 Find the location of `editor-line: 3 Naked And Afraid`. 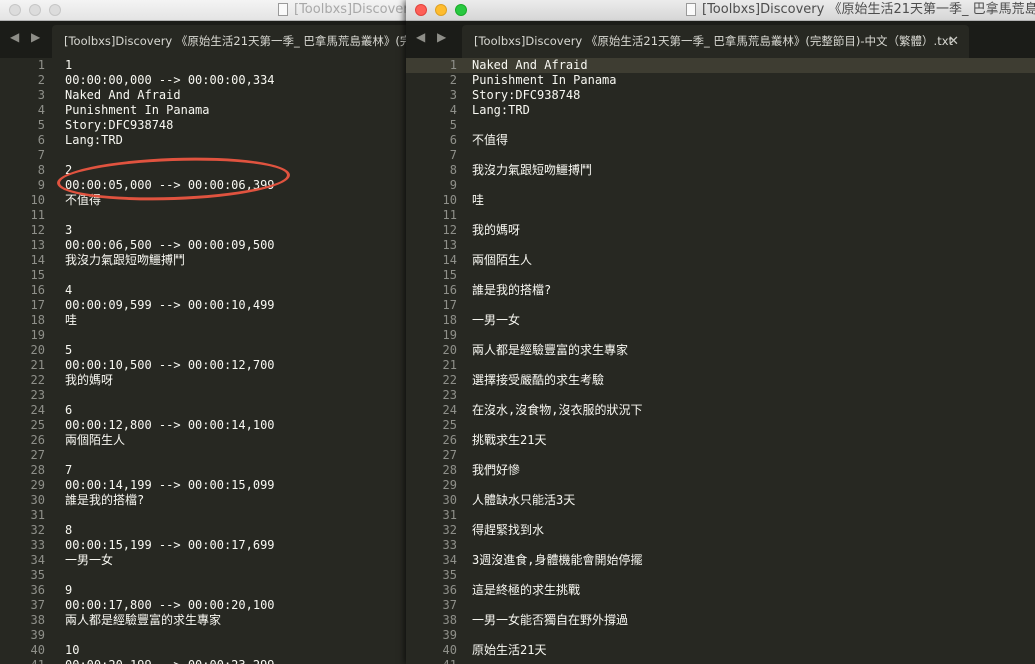

editor-line: 3 Naked And Afraid is located at coordinates (90, 95).